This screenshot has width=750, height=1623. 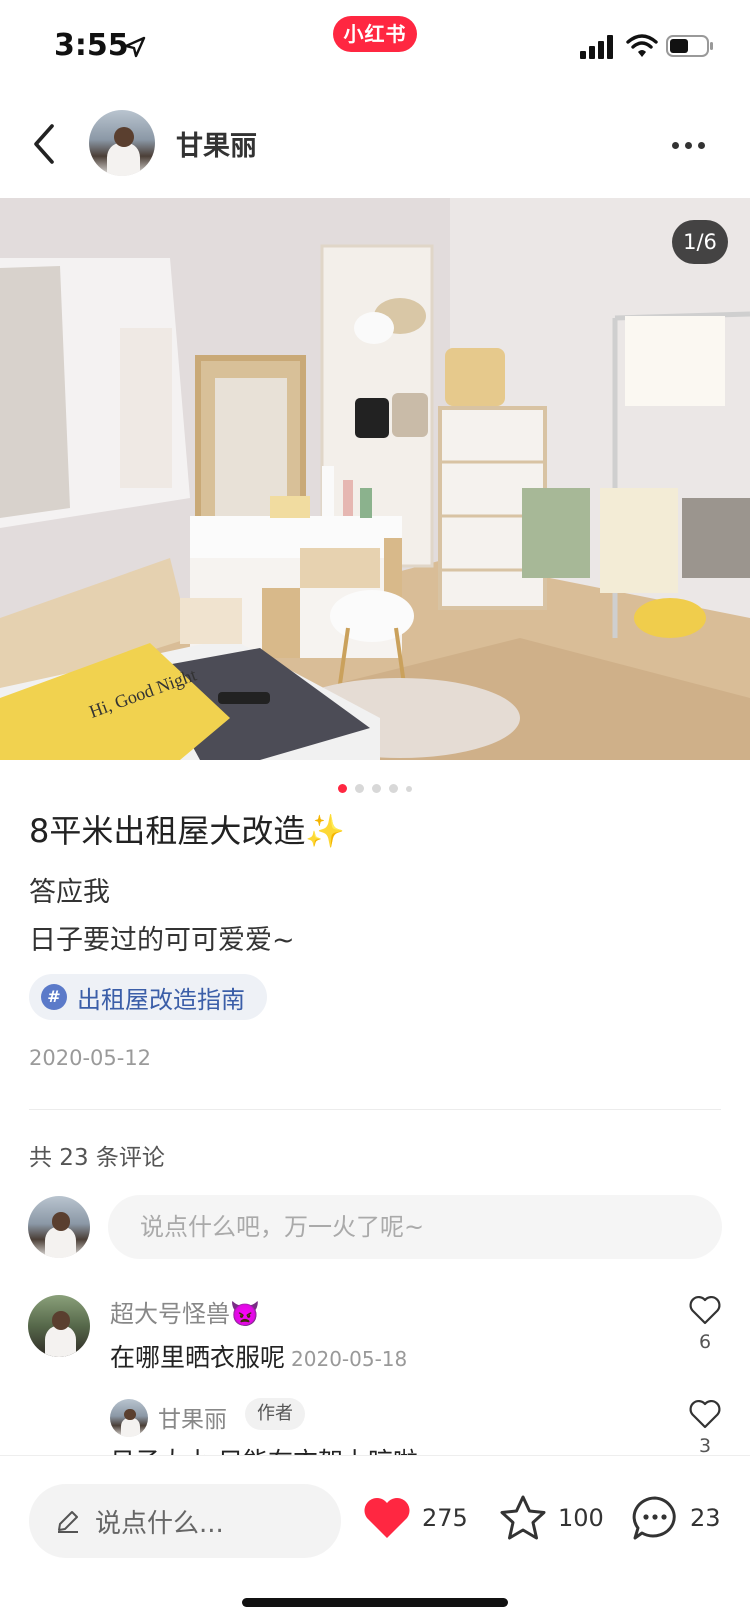 What do you see at coordinates (642, 45) in the screenshot?
I see `wifi-icon` at bounding box center [642, 45].